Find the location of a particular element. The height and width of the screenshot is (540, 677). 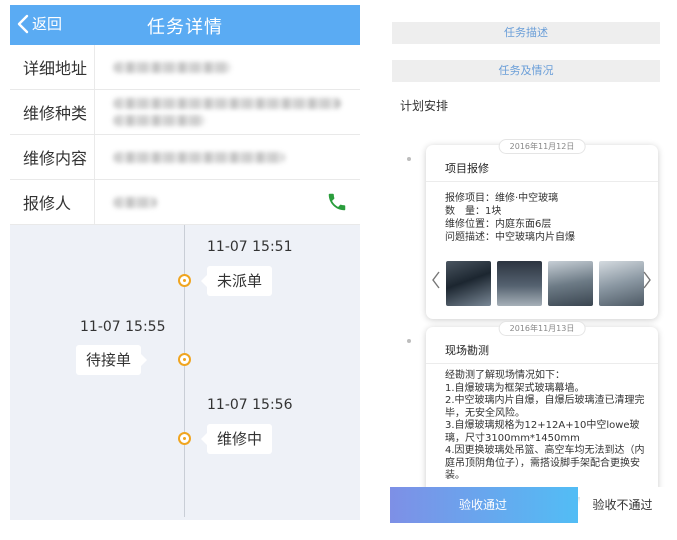

timeline-status: 未派单 is located at coordinates (236, 281).